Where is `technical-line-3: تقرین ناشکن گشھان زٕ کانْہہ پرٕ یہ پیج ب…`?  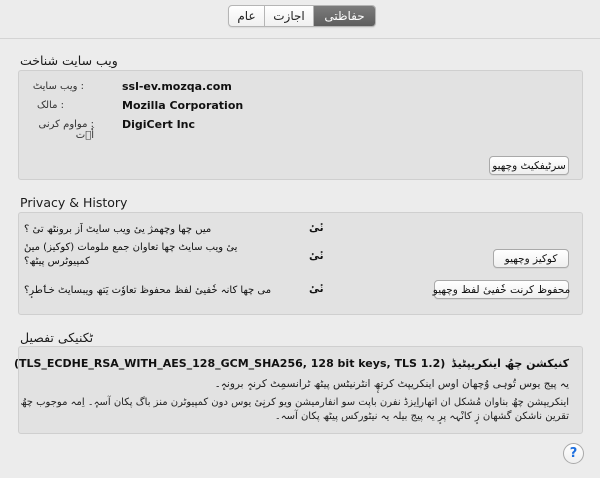 technical-line-3: تقرین ناشکن گشھان زٕ کانْہہ پرٕ یہ پیج ب… is located at coordinates (421, 416).